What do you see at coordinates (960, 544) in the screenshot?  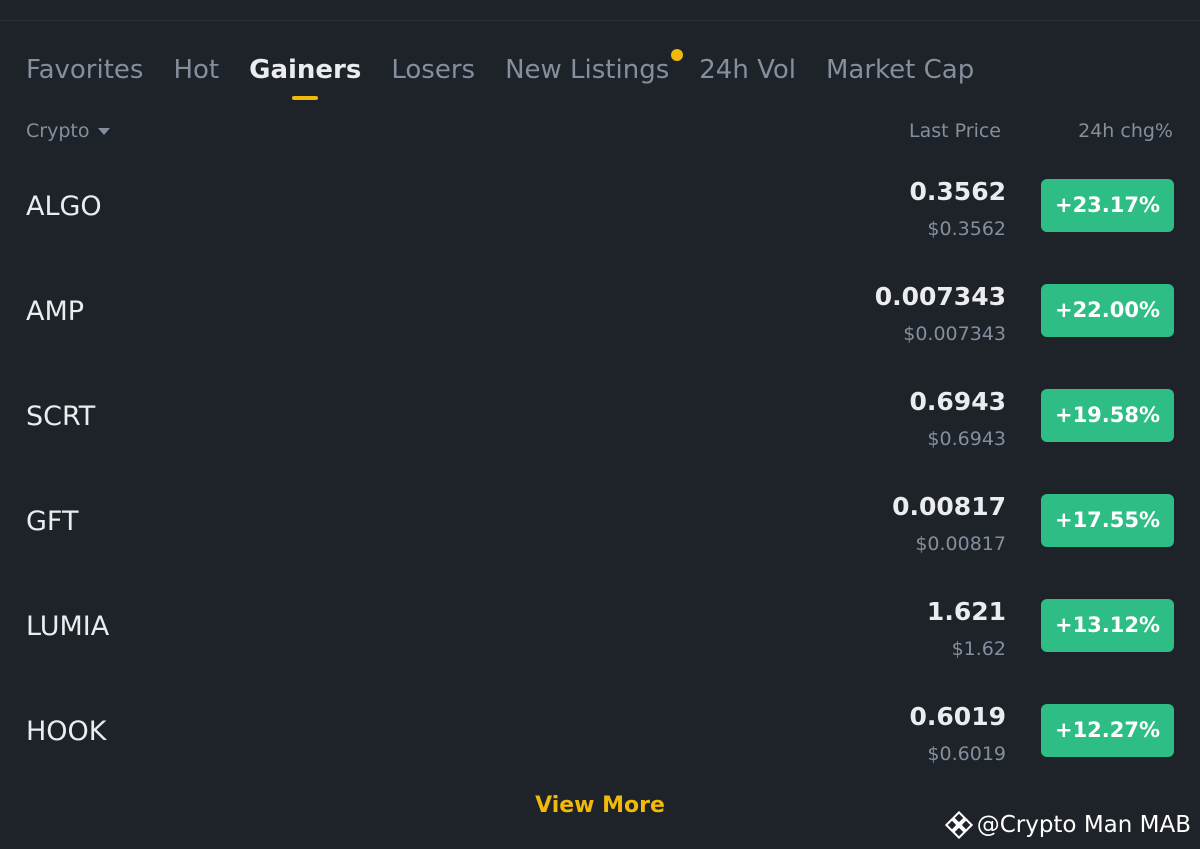 I see `usd-price: $0.00817` at bounding box center [960, 544].